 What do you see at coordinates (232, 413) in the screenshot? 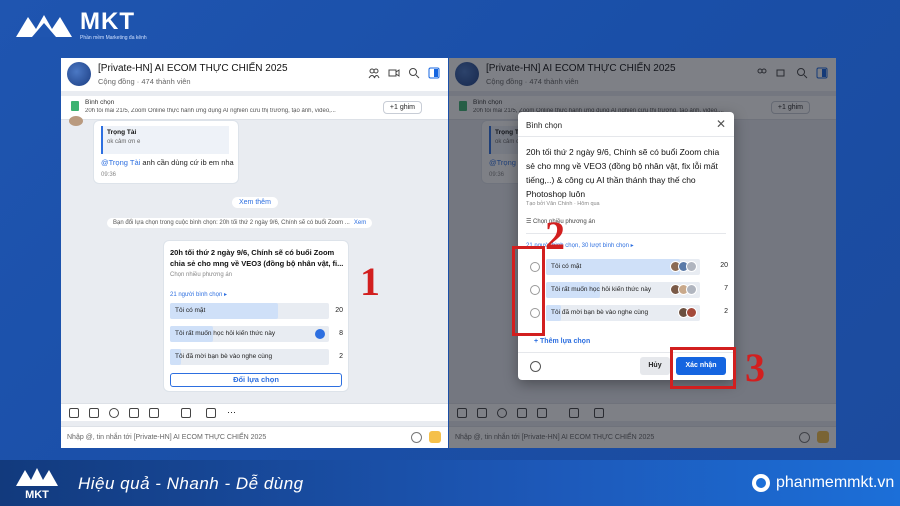
I see `more-icon: ···` at bounding box center [232, 413].